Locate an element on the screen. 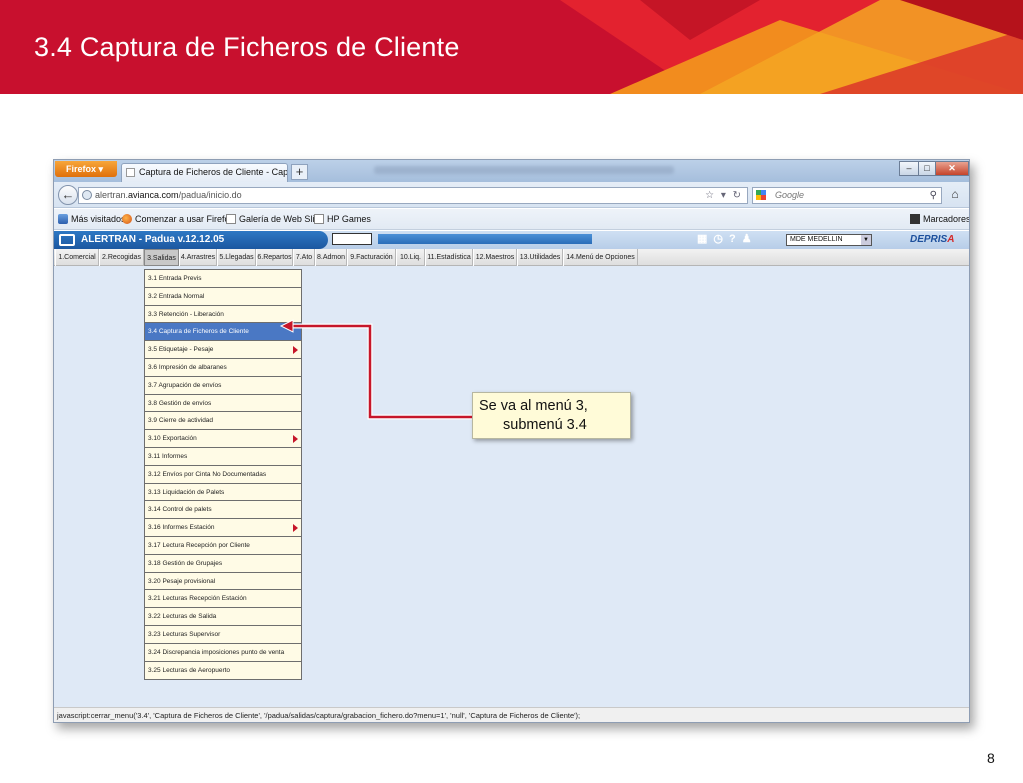  submenu-item-label: 3.25 Lecturas de Aeropuerto is located at coordinates (189, 670).